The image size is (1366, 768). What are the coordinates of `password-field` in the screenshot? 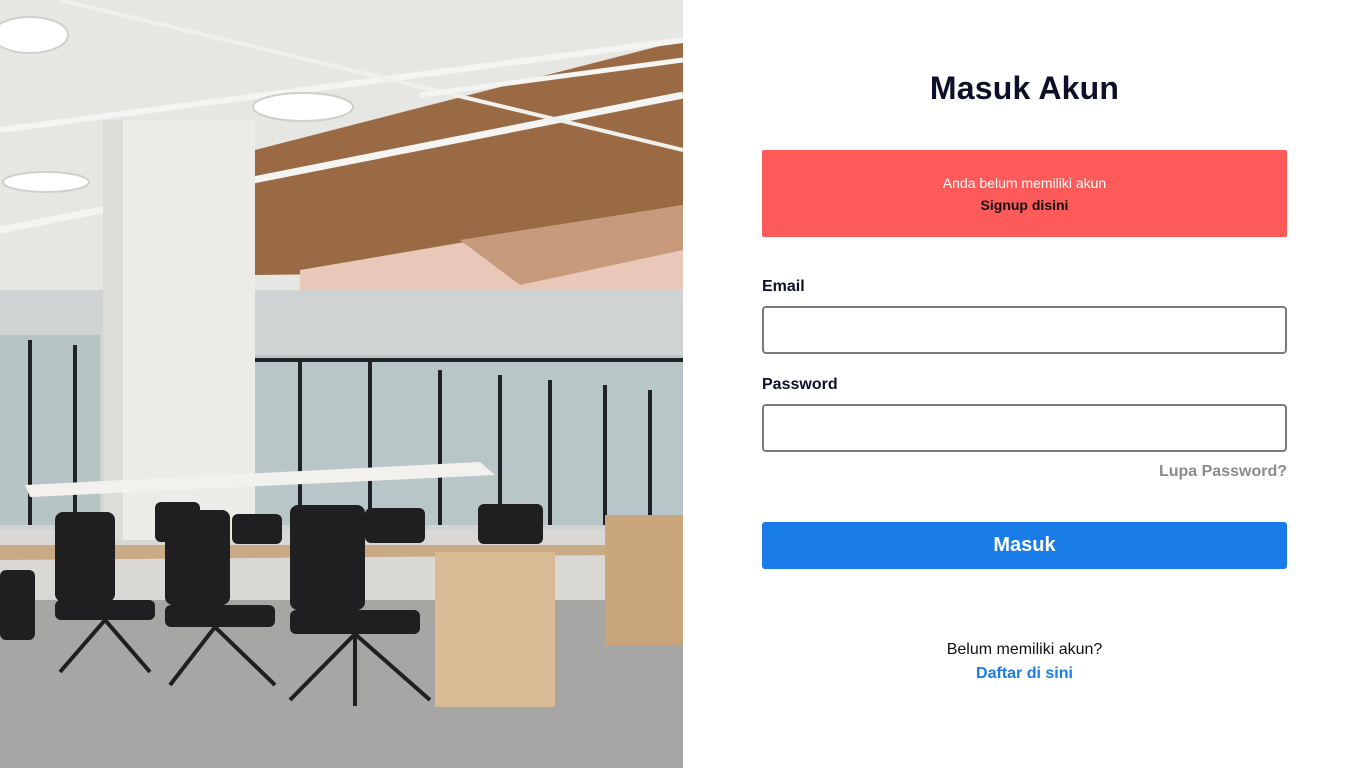 It's located at (1024, 428).